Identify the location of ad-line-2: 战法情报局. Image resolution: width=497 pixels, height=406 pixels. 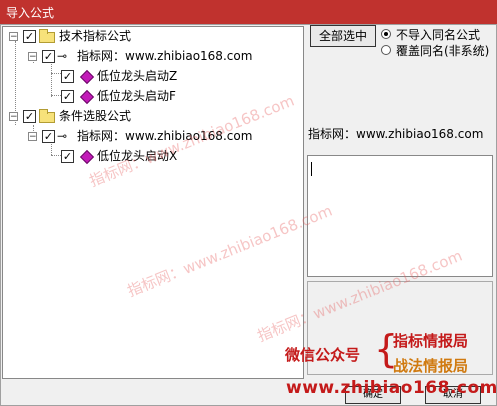
(431, 366).